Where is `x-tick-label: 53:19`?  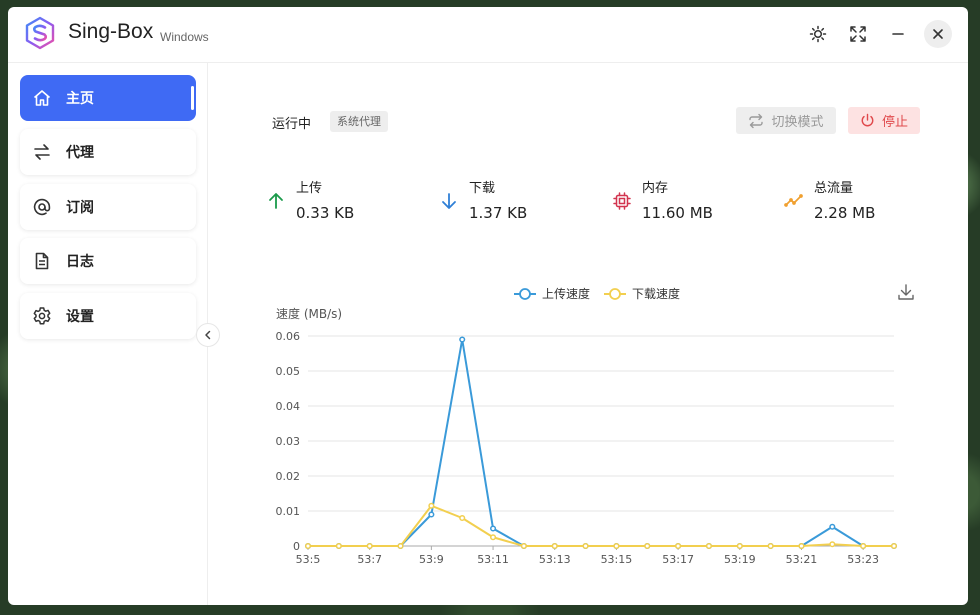 x-tick-label: 53:19 is located at coordinates (740, 559).